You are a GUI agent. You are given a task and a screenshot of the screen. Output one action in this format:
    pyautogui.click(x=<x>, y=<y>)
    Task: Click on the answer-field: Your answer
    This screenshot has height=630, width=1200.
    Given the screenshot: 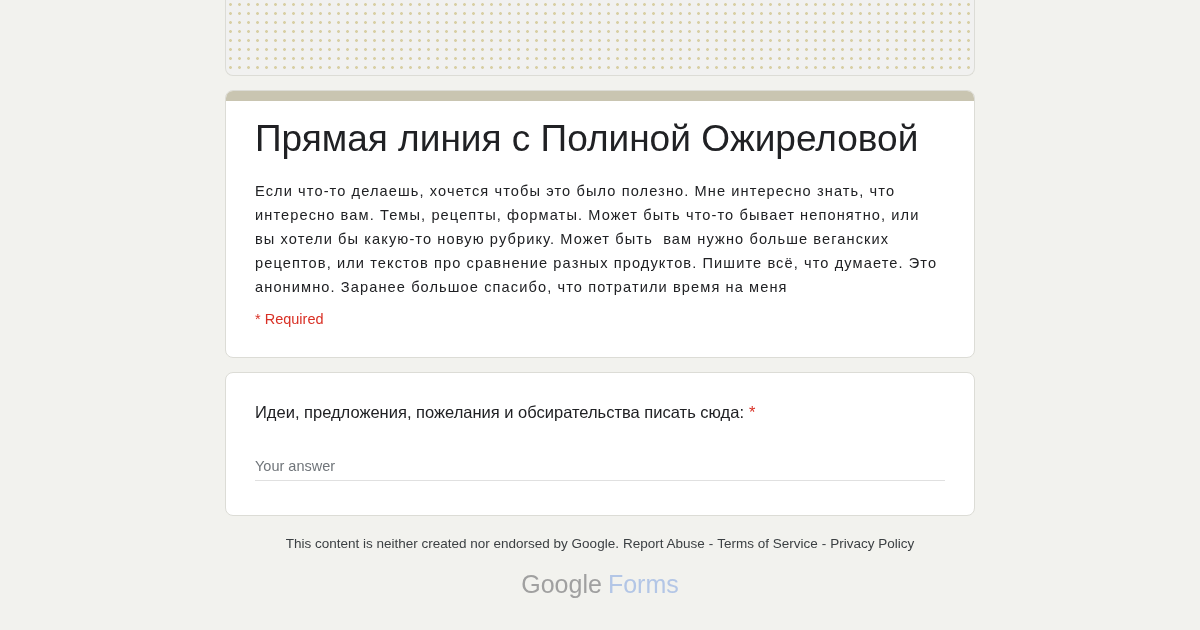 What is the action you would take?
    pyautogui.click(x=600, y=467)
    